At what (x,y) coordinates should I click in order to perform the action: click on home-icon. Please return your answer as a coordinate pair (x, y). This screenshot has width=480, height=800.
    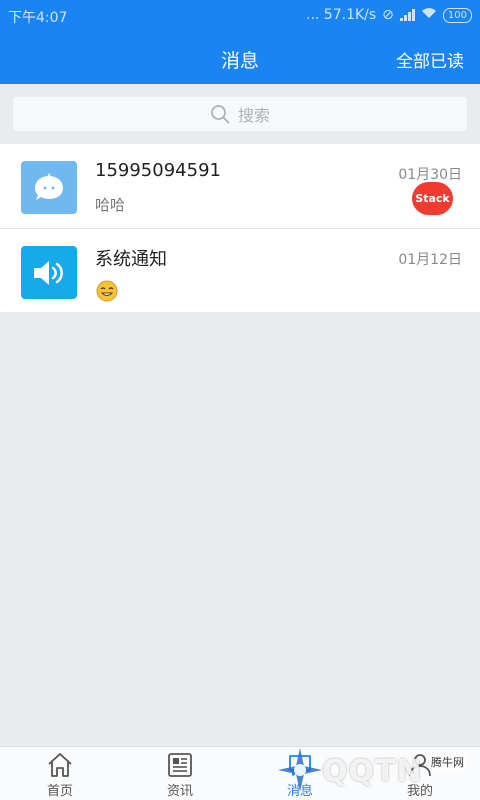
    Looking at the image, I should click on (60, 765).